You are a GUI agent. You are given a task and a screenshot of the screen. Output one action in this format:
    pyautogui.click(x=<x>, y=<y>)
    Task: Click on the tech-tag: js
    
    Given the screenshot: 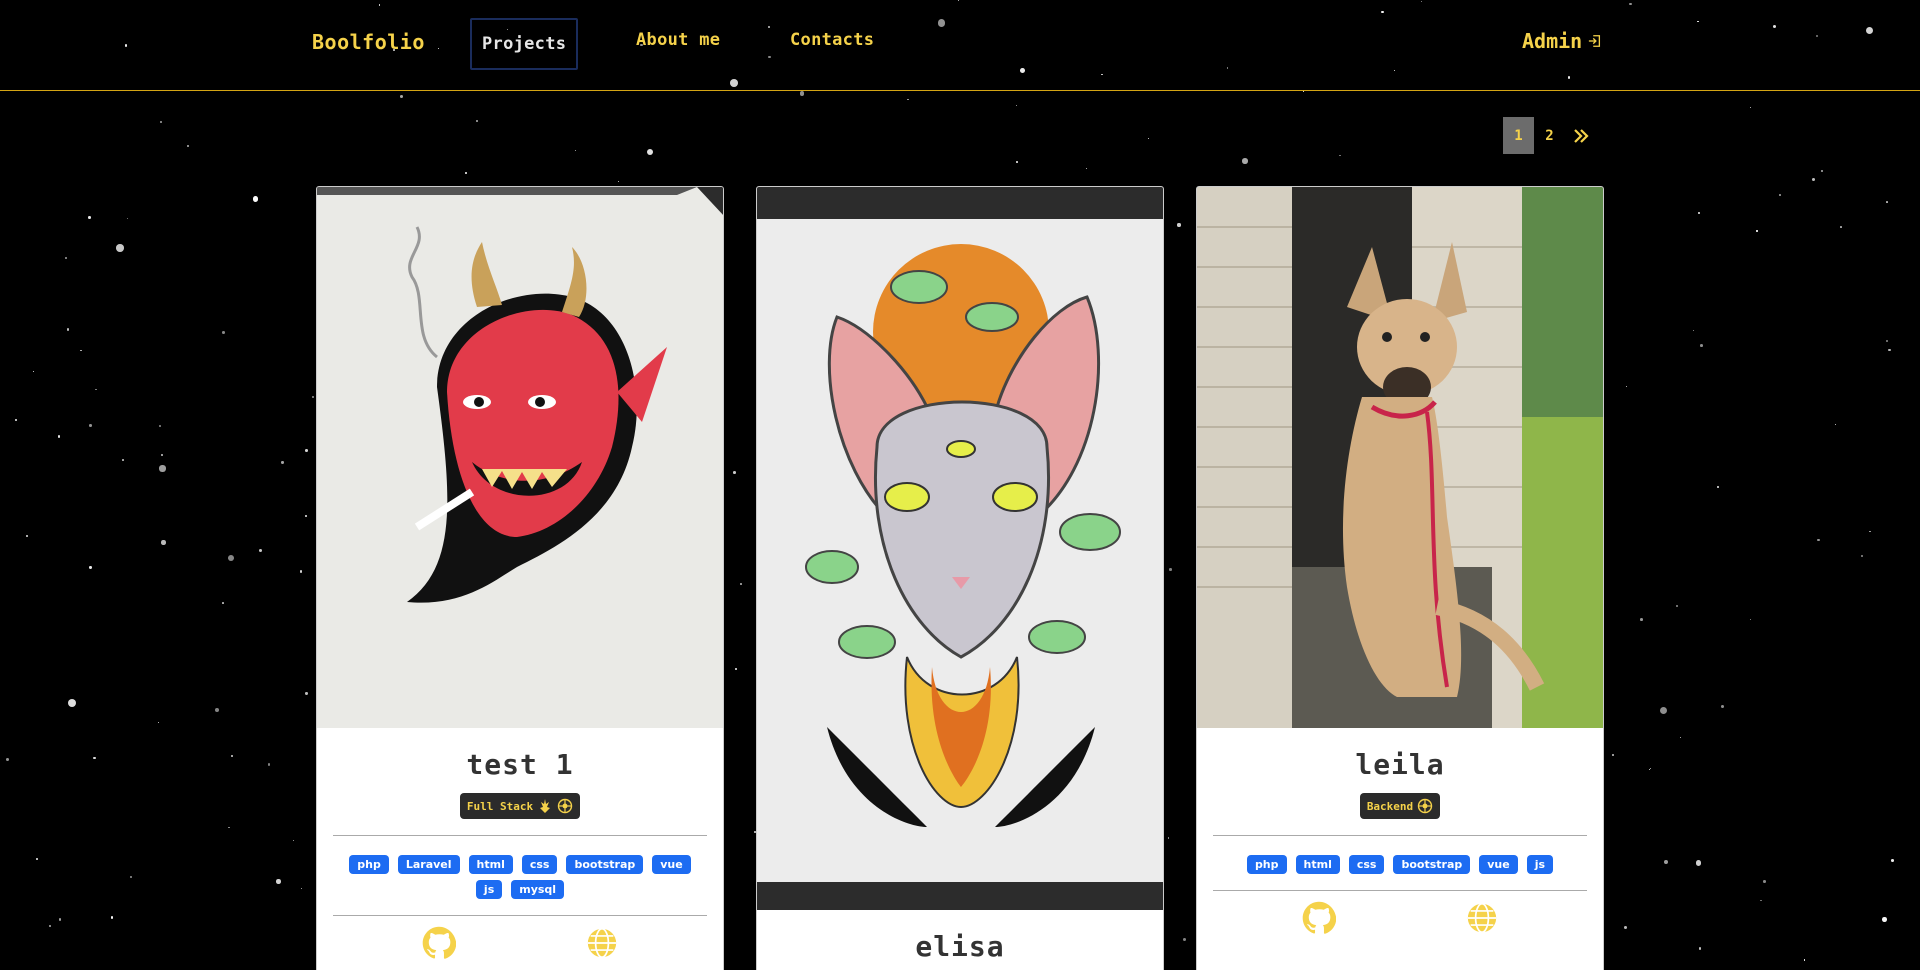 What is the action you would take?
    pyautogui.click(x=1540, y=864)
    